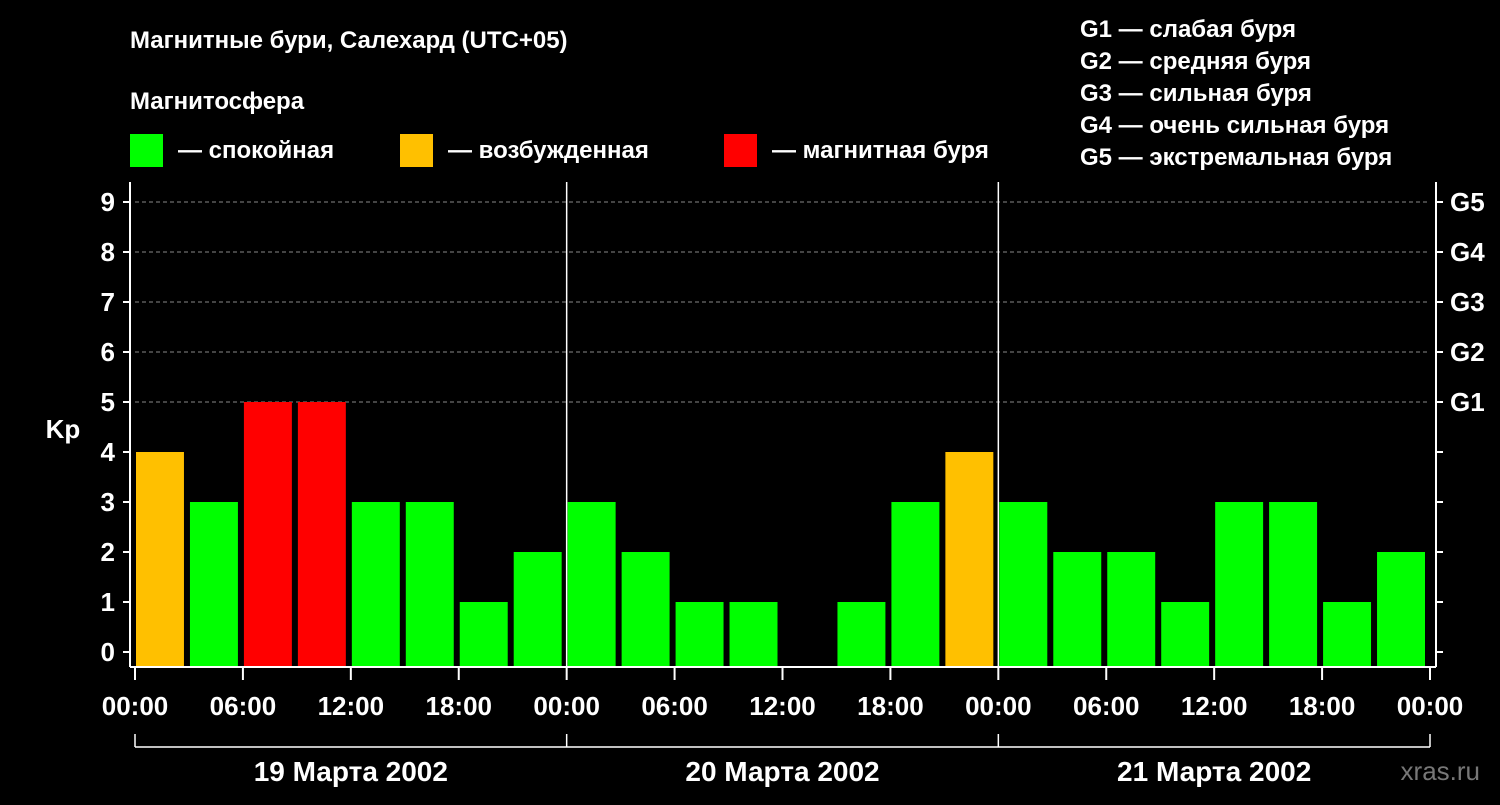 This screenshot has height=805, width=1500. What do you see at coordinates (1214, 771) in the screenshot?
I see `day-label: 21 Марта 2002` at bounding box center [1214, 771].